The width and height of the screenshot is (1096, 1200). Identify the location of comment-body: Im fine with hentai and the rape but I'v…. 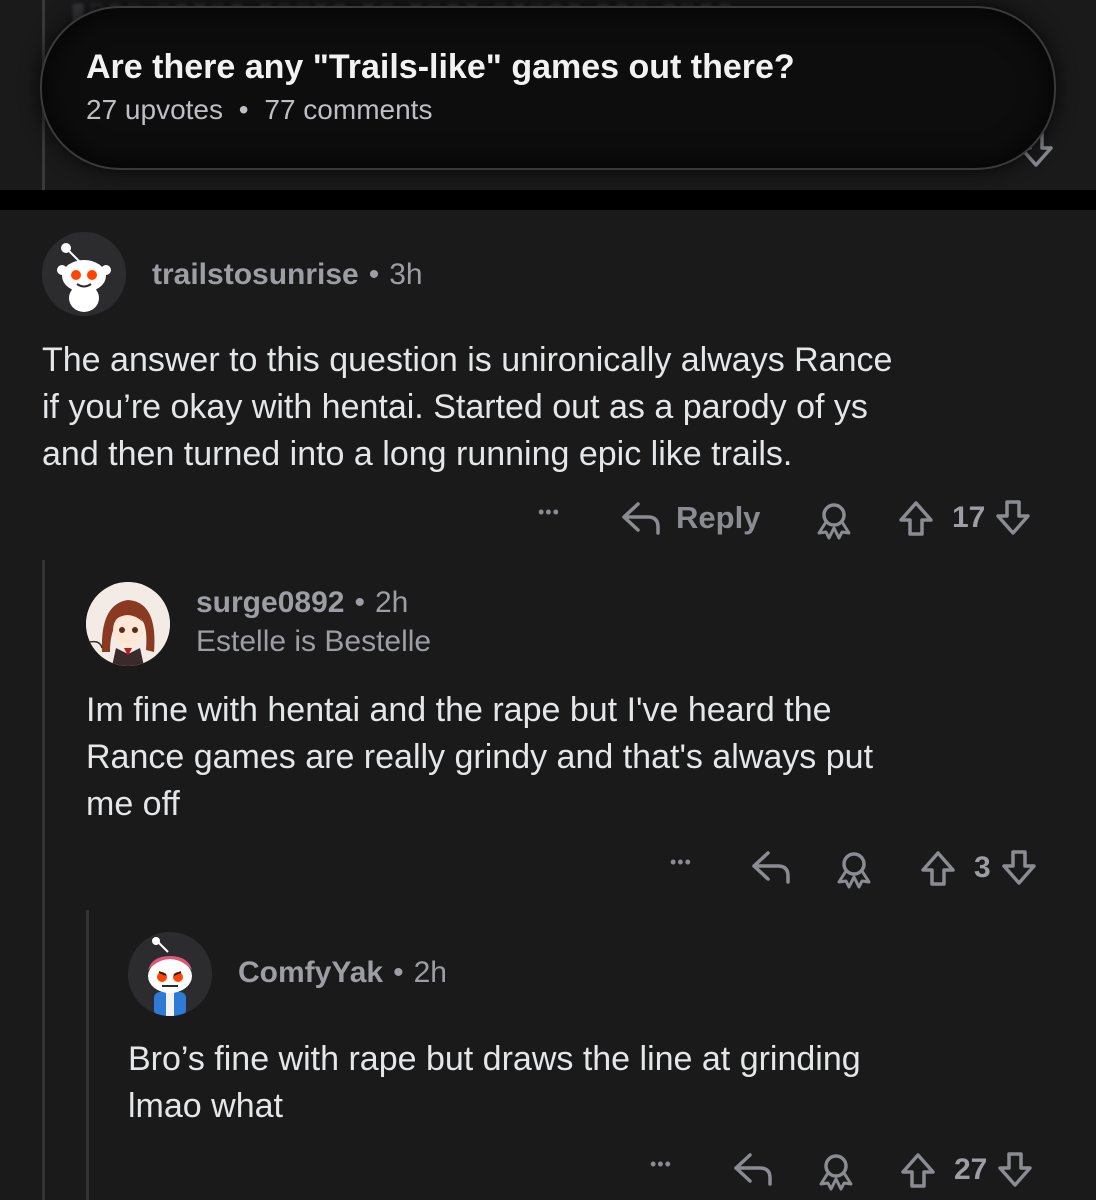
(479, 757).